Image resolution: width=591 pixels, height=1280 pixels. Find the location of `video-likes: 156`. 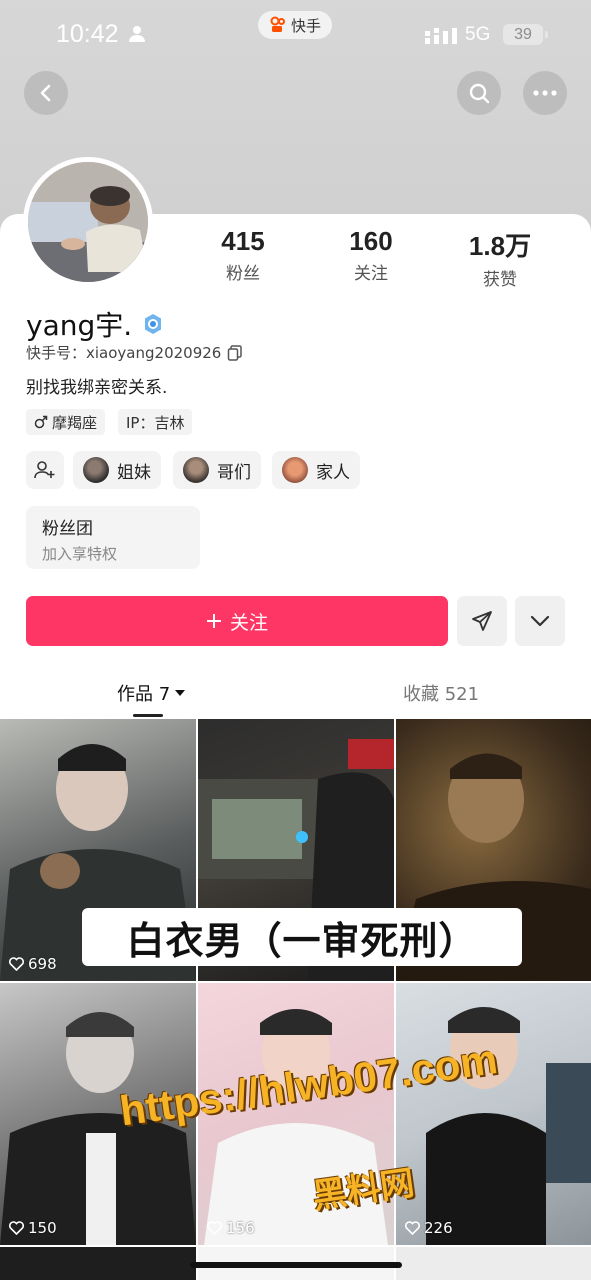

video-likes: 156 is located at coordinates (231, 1228).